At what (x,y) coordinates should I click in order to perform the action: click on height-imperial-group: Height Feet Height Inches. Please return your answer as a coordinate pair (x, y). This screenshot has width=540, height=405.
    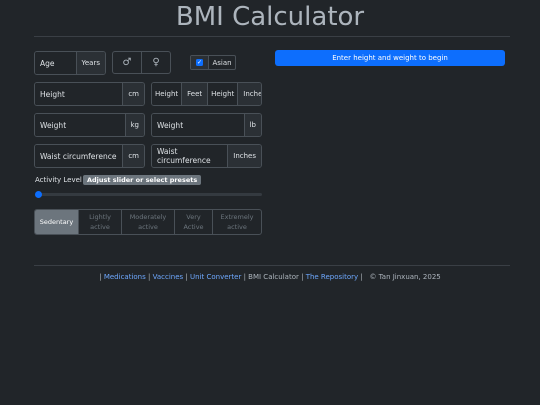
    Looking at the image, I should click on (206, 94).